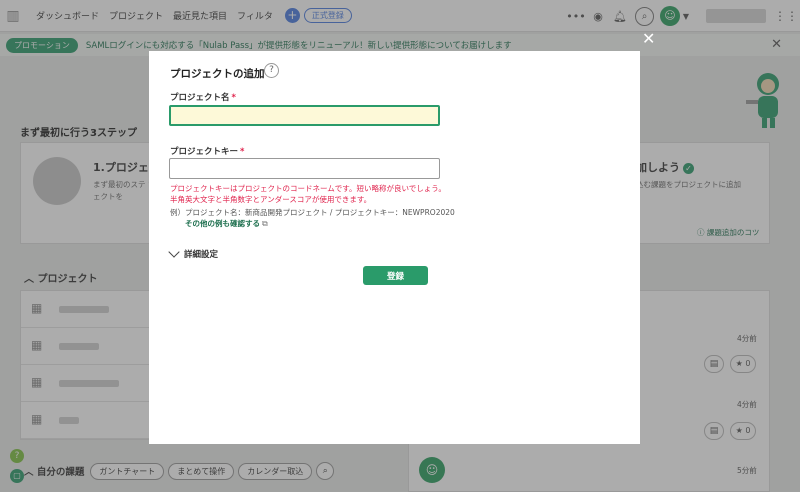 The width and height of the screenshot is (800, 492). What do you see at coordinates (200, 98) in the screenshot?
I see `project-name-label-text: プロジェクト名` at bounding box center [200, 98].